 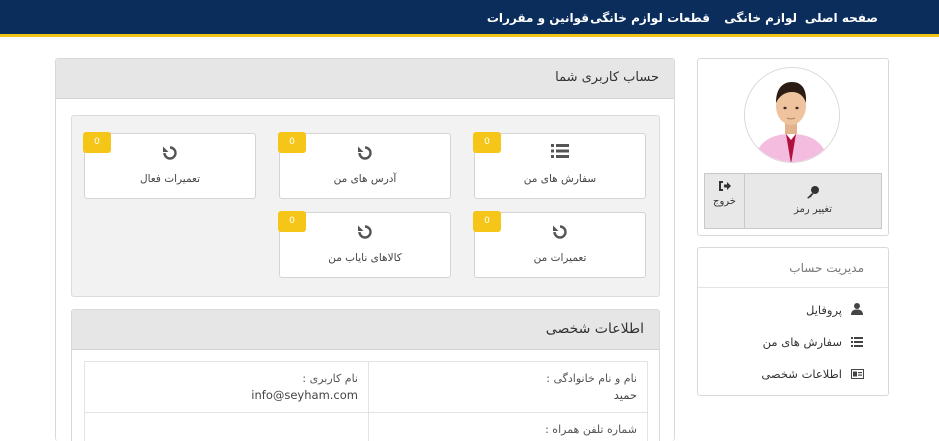 What do you see at coordinates (508, 387) in the screenshot?
I see `info-cell-fullname: نام و نام خانوادگی : حمید` at bounding box center [508, 387].